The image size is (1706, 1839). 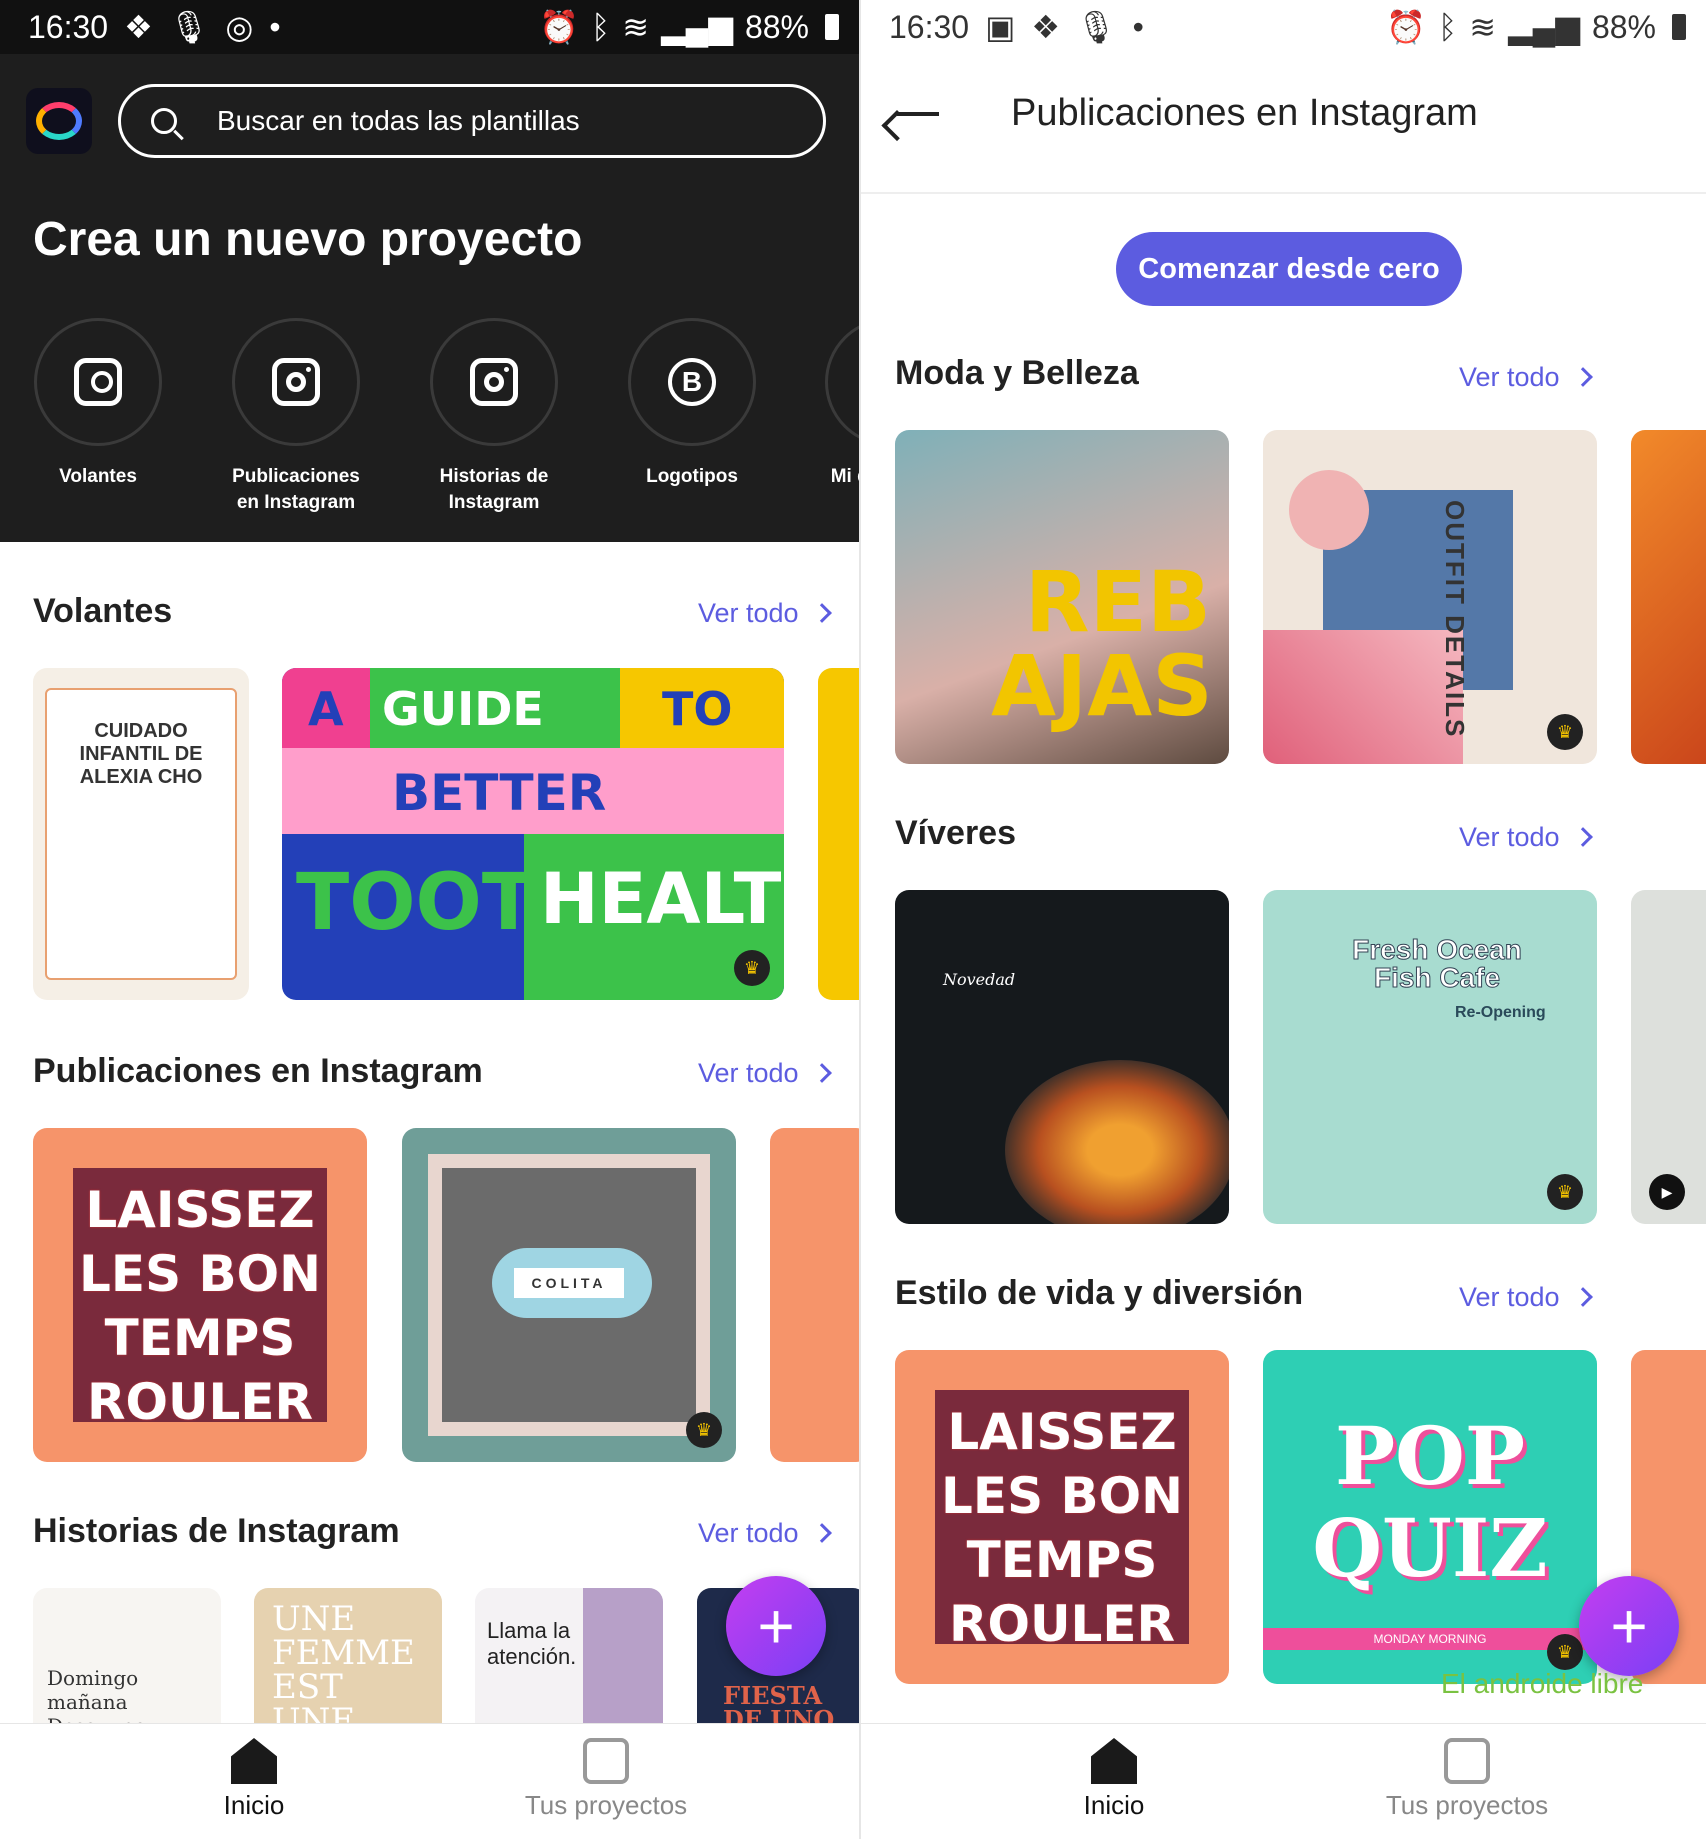 What do you see at coordinates (494, 489) in the screenshot?
I see `category-label: Historias de Instagram` at bounding box center [494, 489].